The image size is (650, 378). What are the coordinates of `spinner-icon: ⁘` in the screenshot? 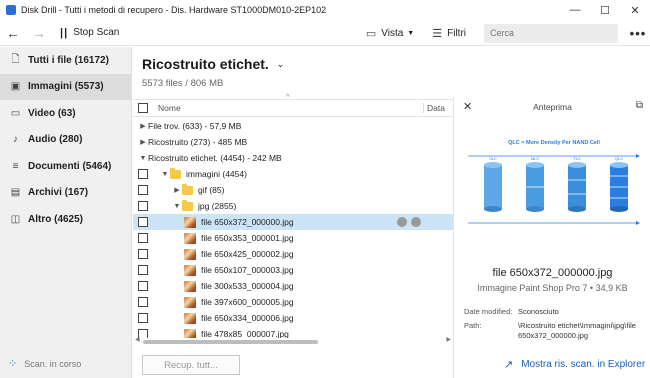 It's located at (13, 364).